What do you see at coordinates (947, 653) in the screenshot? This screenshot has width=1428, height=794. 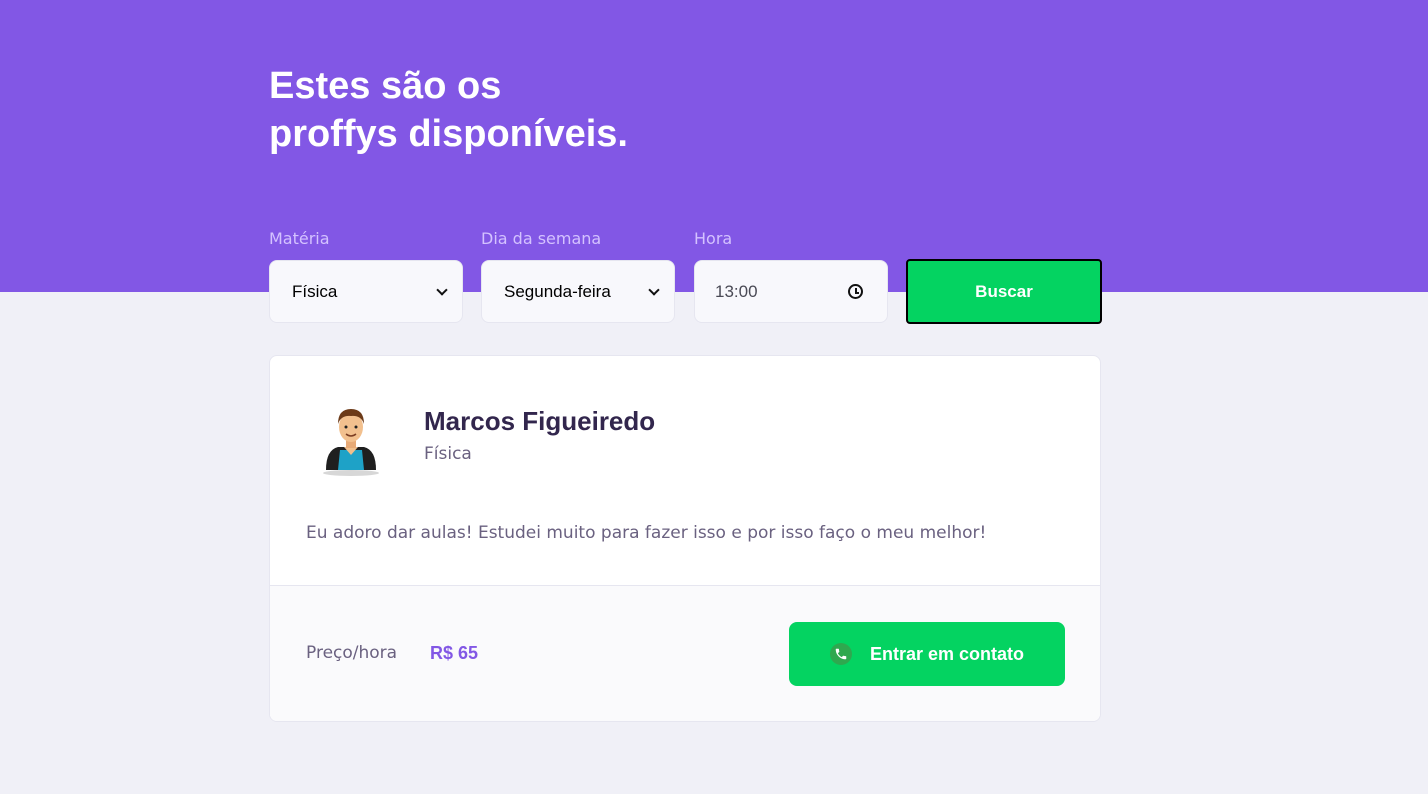 I see `contact-button-label: Entrar em contato` at bounding box center [947, 653].